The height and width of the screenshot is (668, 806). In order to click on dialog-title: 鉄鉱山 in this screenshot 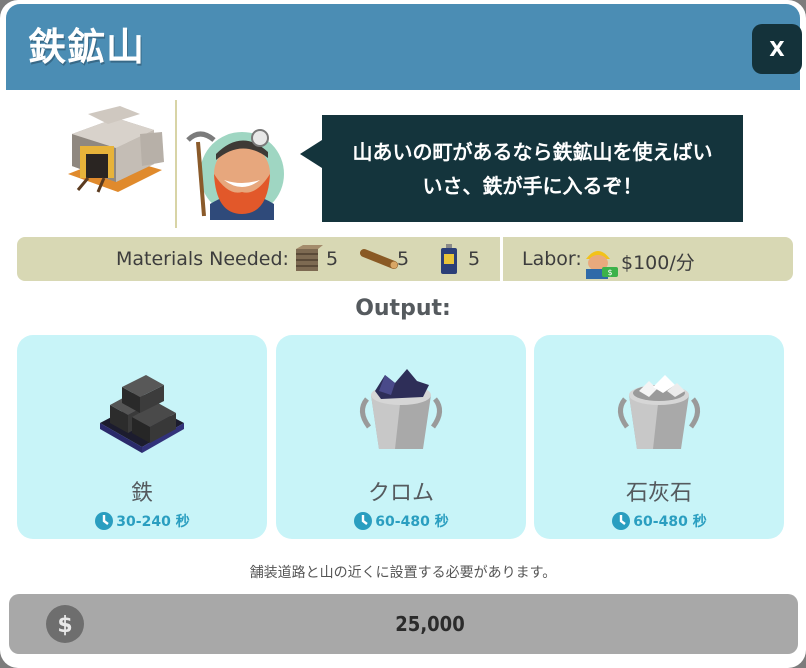, I will do `click(87, 47)`.